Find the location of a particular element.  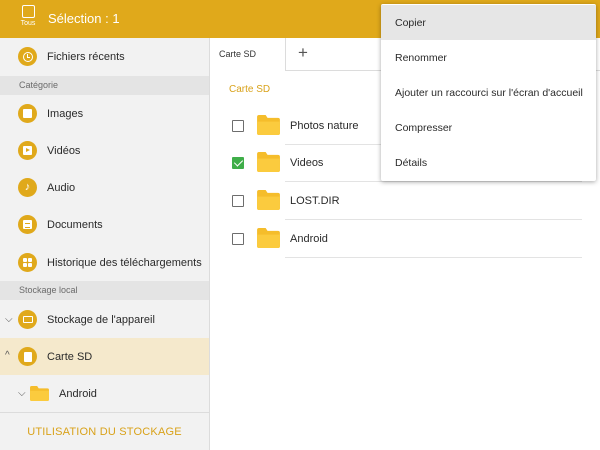

sidebar-item-label: Images is located at coordinates (65, 113).